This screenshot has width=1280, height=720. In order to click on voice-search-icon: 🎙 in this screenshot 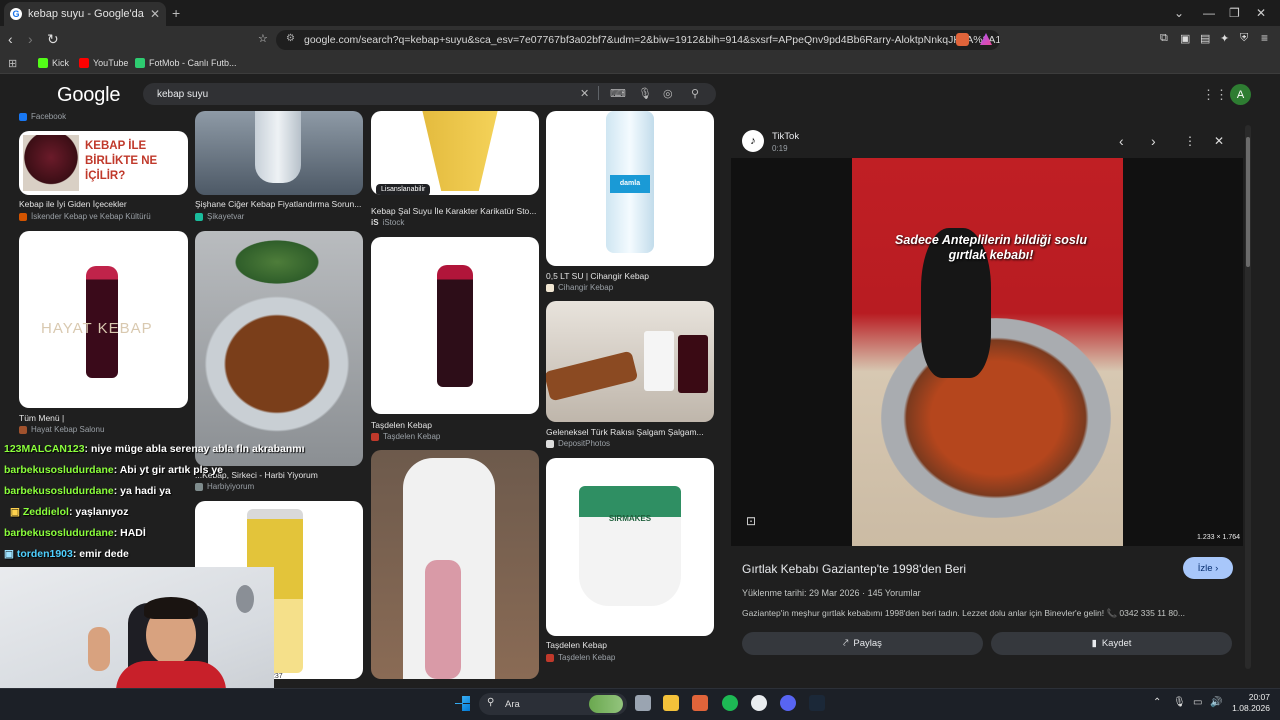, I will do `click(645, 93)`.